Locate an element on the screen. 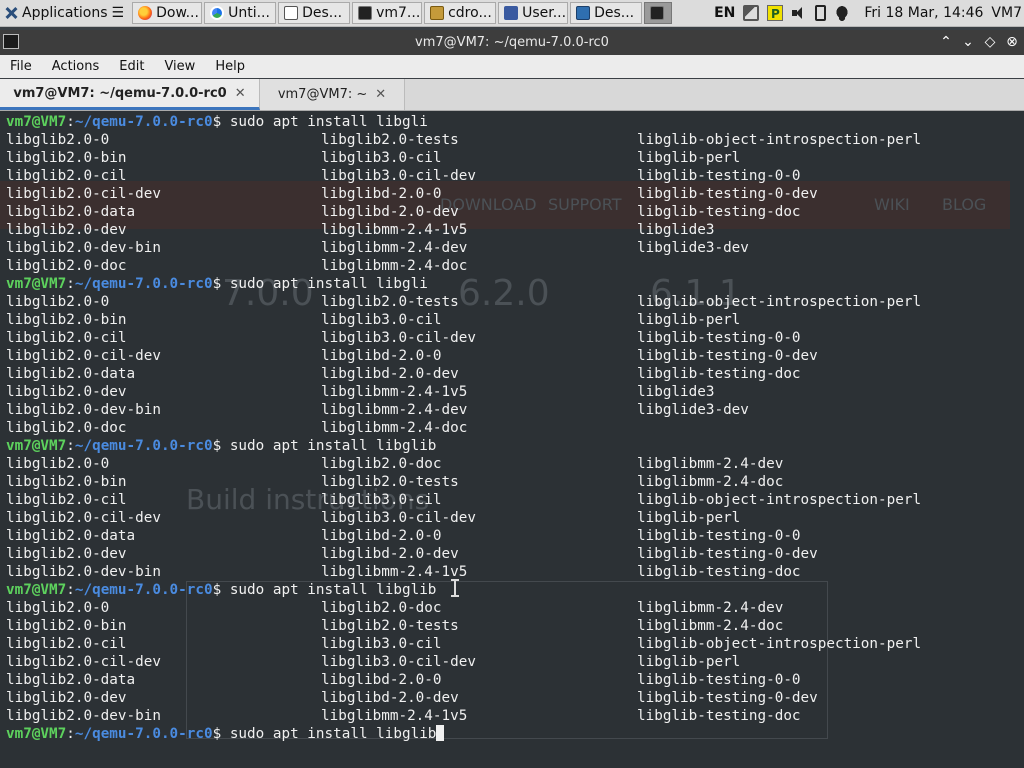 The image size is (1024, 768). network-icon is located at coordinates (751, 13).